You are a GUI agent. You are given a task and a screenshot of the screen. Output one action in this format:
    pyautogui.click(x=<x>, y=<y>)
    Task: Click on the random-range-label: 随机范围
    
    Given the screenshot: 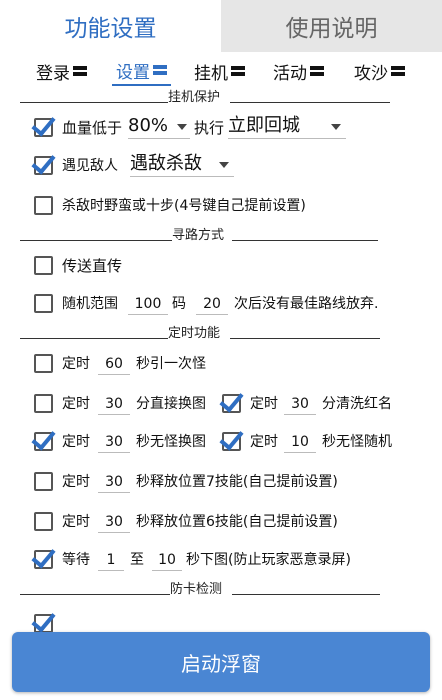 What is the action you would take?
    pyautogui.click(x=90, y=304)
    